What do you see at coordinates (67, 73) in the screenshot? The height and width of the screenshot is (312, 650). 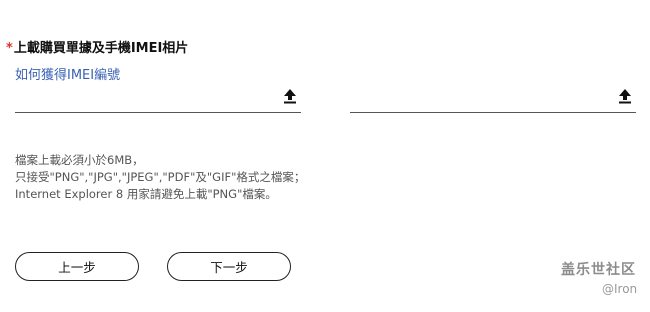 I see `imei-help-link: 如何獲得IMEI編號` at bounding box center [67, 73].